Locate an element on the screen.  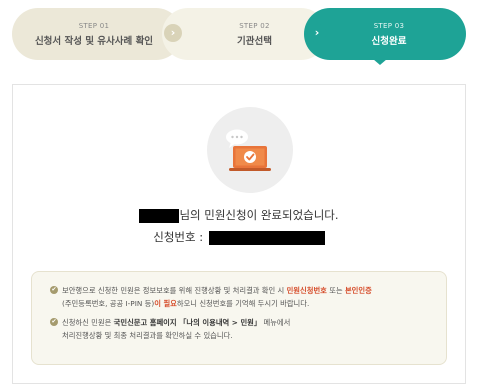
notice-text: 메뉴에서 is located at coordinates (276, 322).